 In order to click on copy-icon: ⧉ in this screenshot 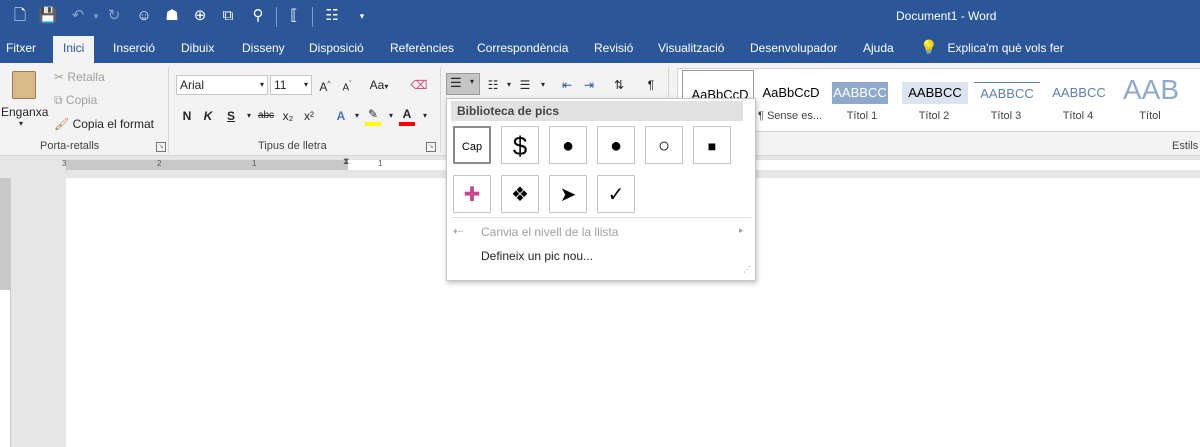, I will do `click(228, 16)`.